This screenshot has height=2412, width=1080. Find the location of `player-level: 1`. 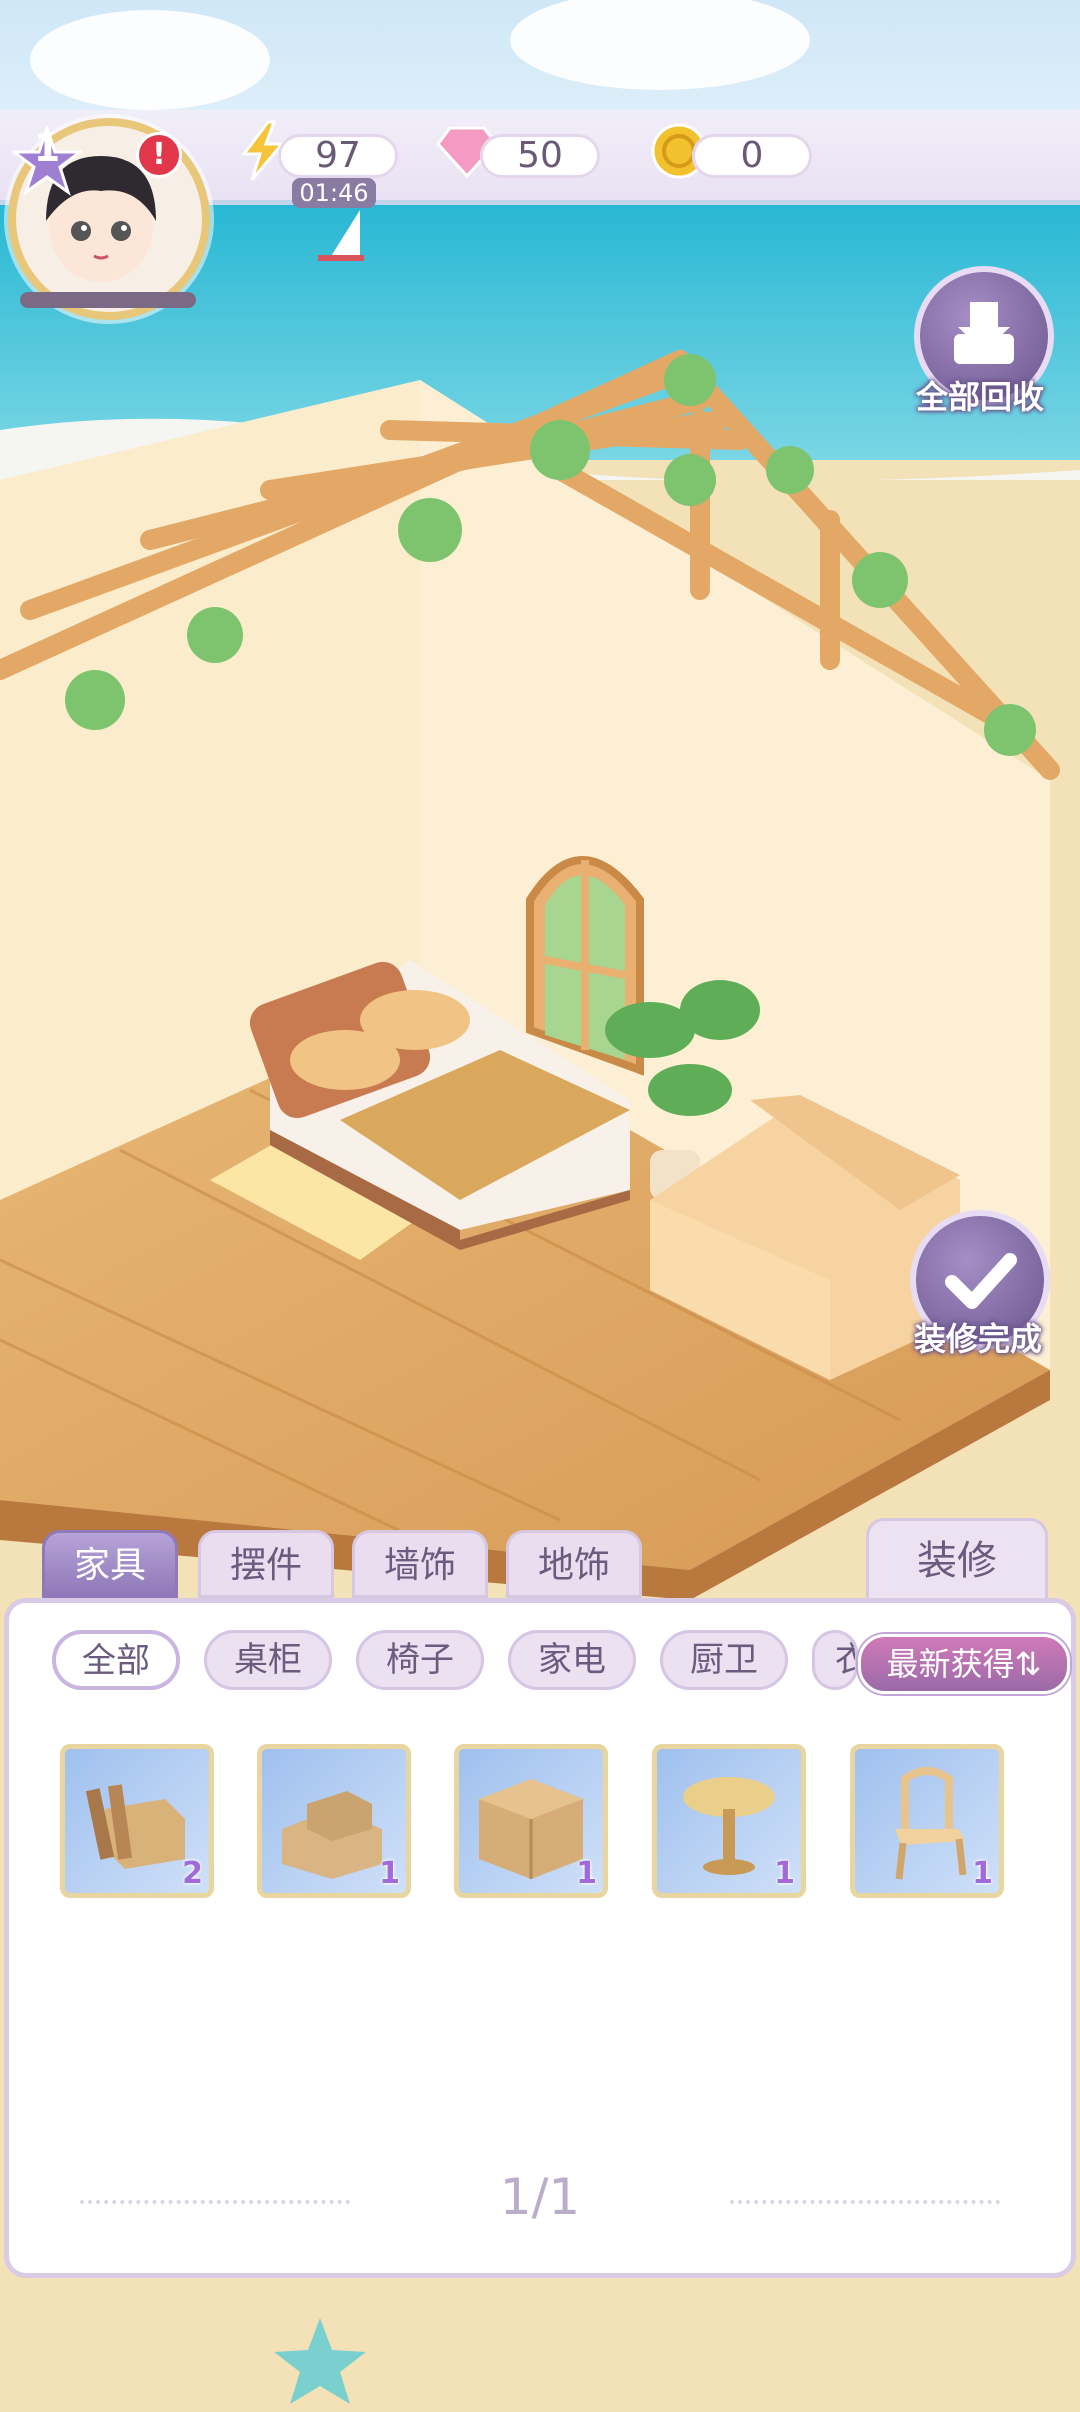

player-level: 1 is located at coordinates (47, 148).